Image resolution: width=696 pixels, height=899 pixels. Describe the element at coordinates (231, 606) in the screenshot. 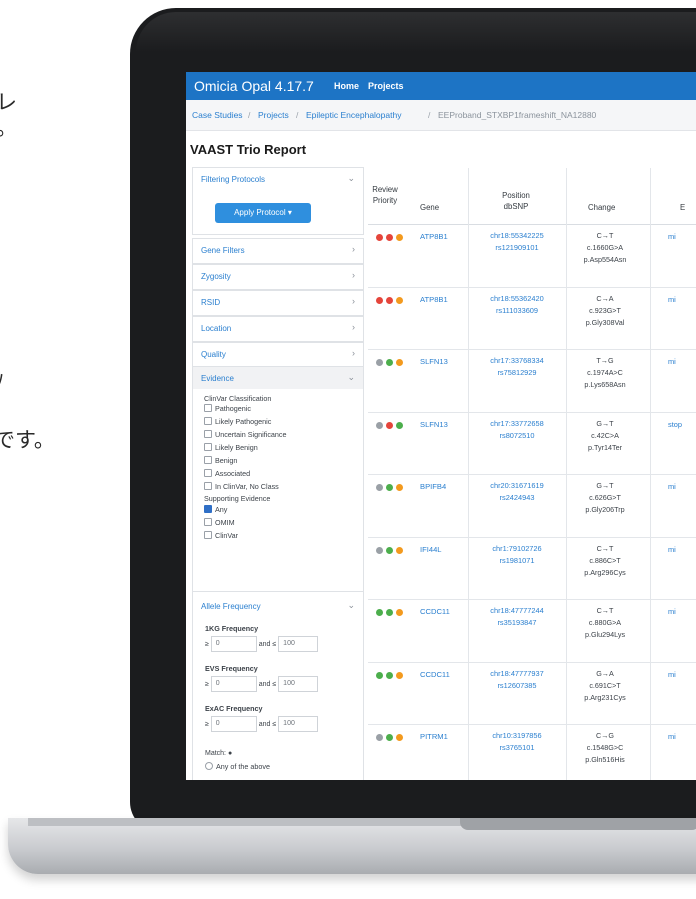

I see `panel-label: Allele Frequency` at that location.